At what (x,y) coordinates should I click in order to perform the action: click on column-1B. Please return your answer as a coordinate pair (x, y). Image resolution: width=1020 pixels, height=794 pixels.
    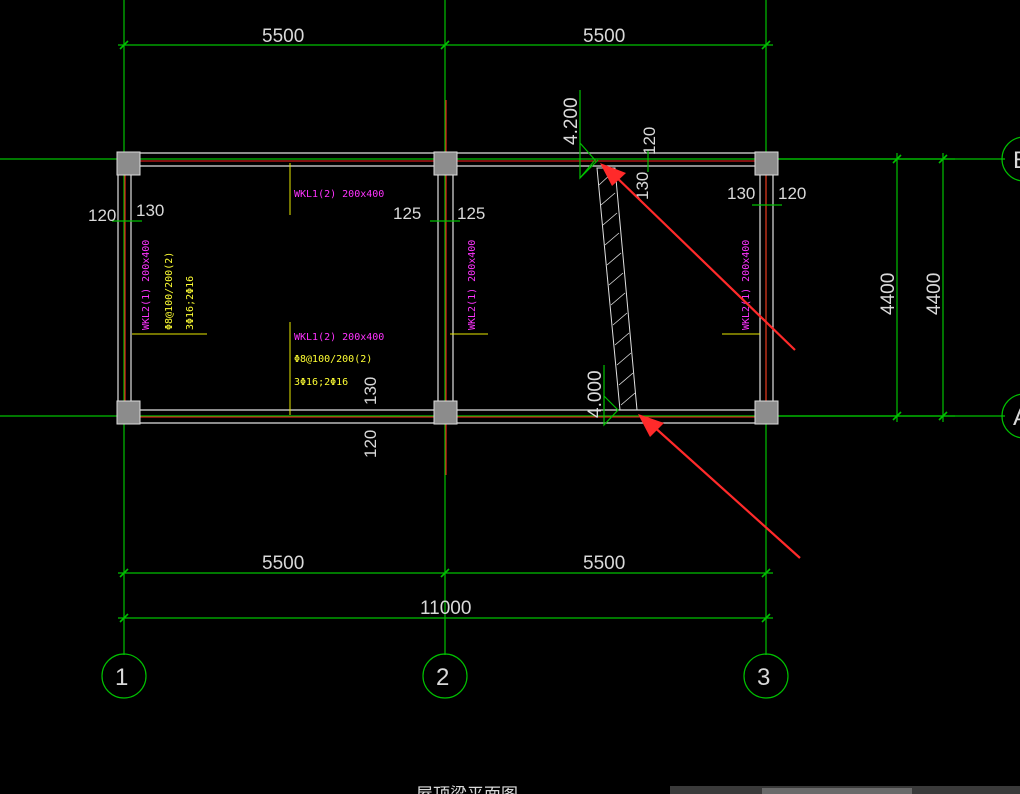
    Looking at the image, I should click on (128, 163).